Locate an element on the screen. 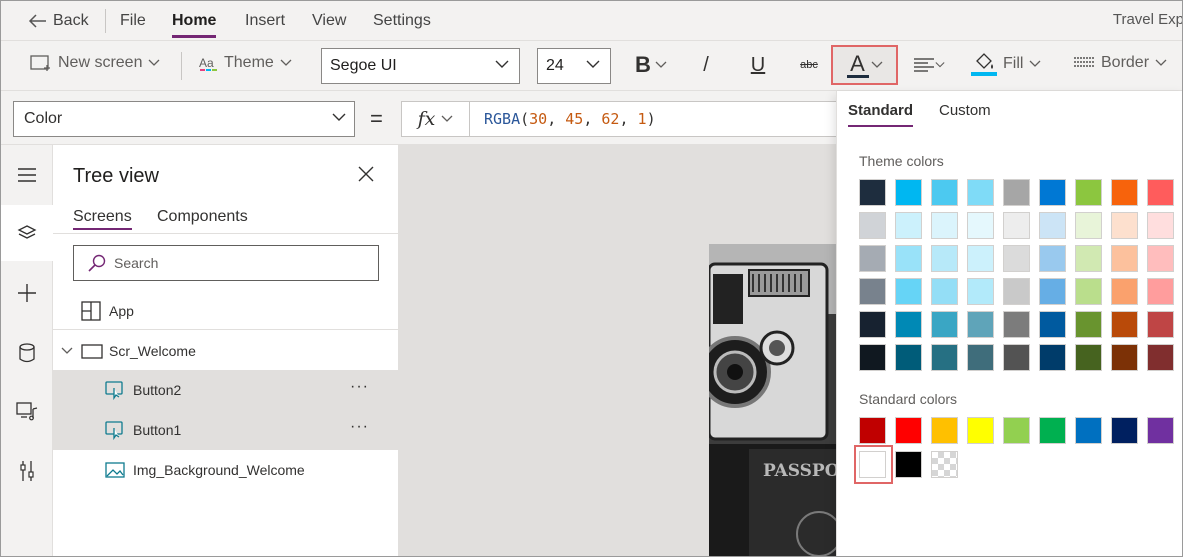 This screenshot has height=557, width=1183. tree-view-button is located at coordinates (27, 233).